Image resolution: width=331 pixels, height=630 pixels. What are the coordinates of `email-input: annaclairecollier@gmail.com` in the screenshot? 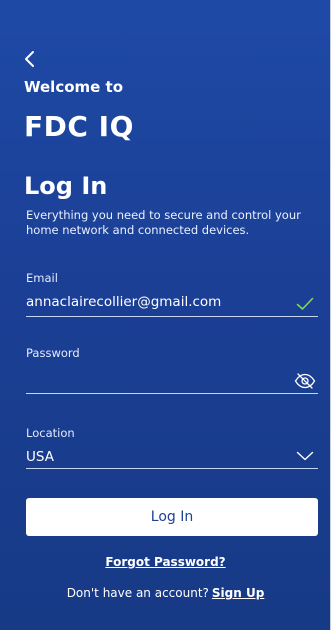 It's located at (151, 302).